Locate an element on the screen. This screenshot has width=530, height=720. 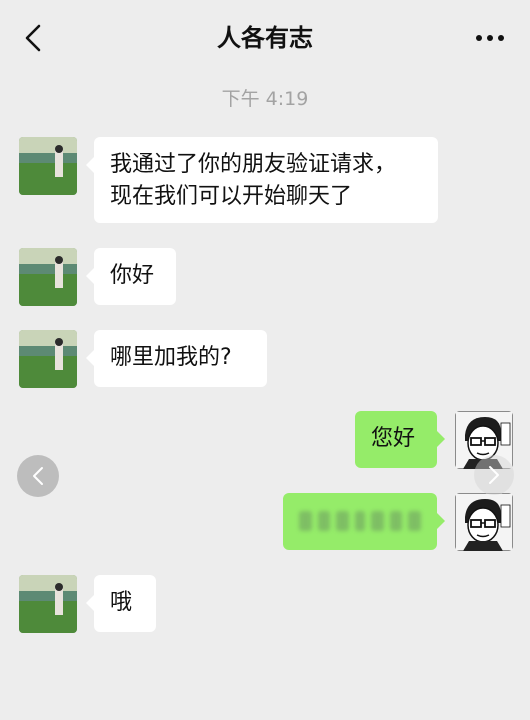
next-button is located at coordinates (494, 475).